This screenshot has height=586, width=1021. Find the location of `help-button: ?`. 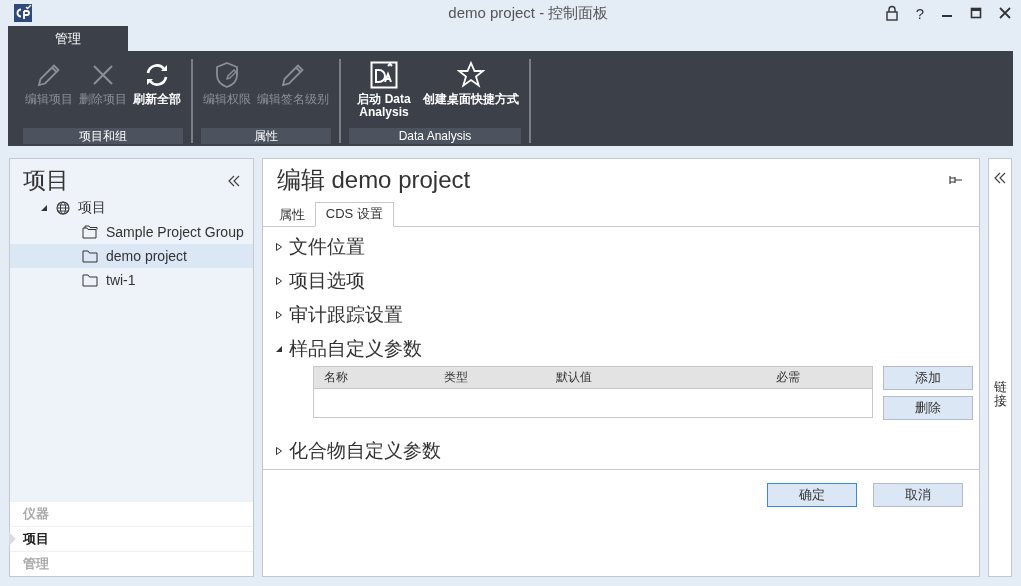

help-button: ? is located at coordinates (919, 13).